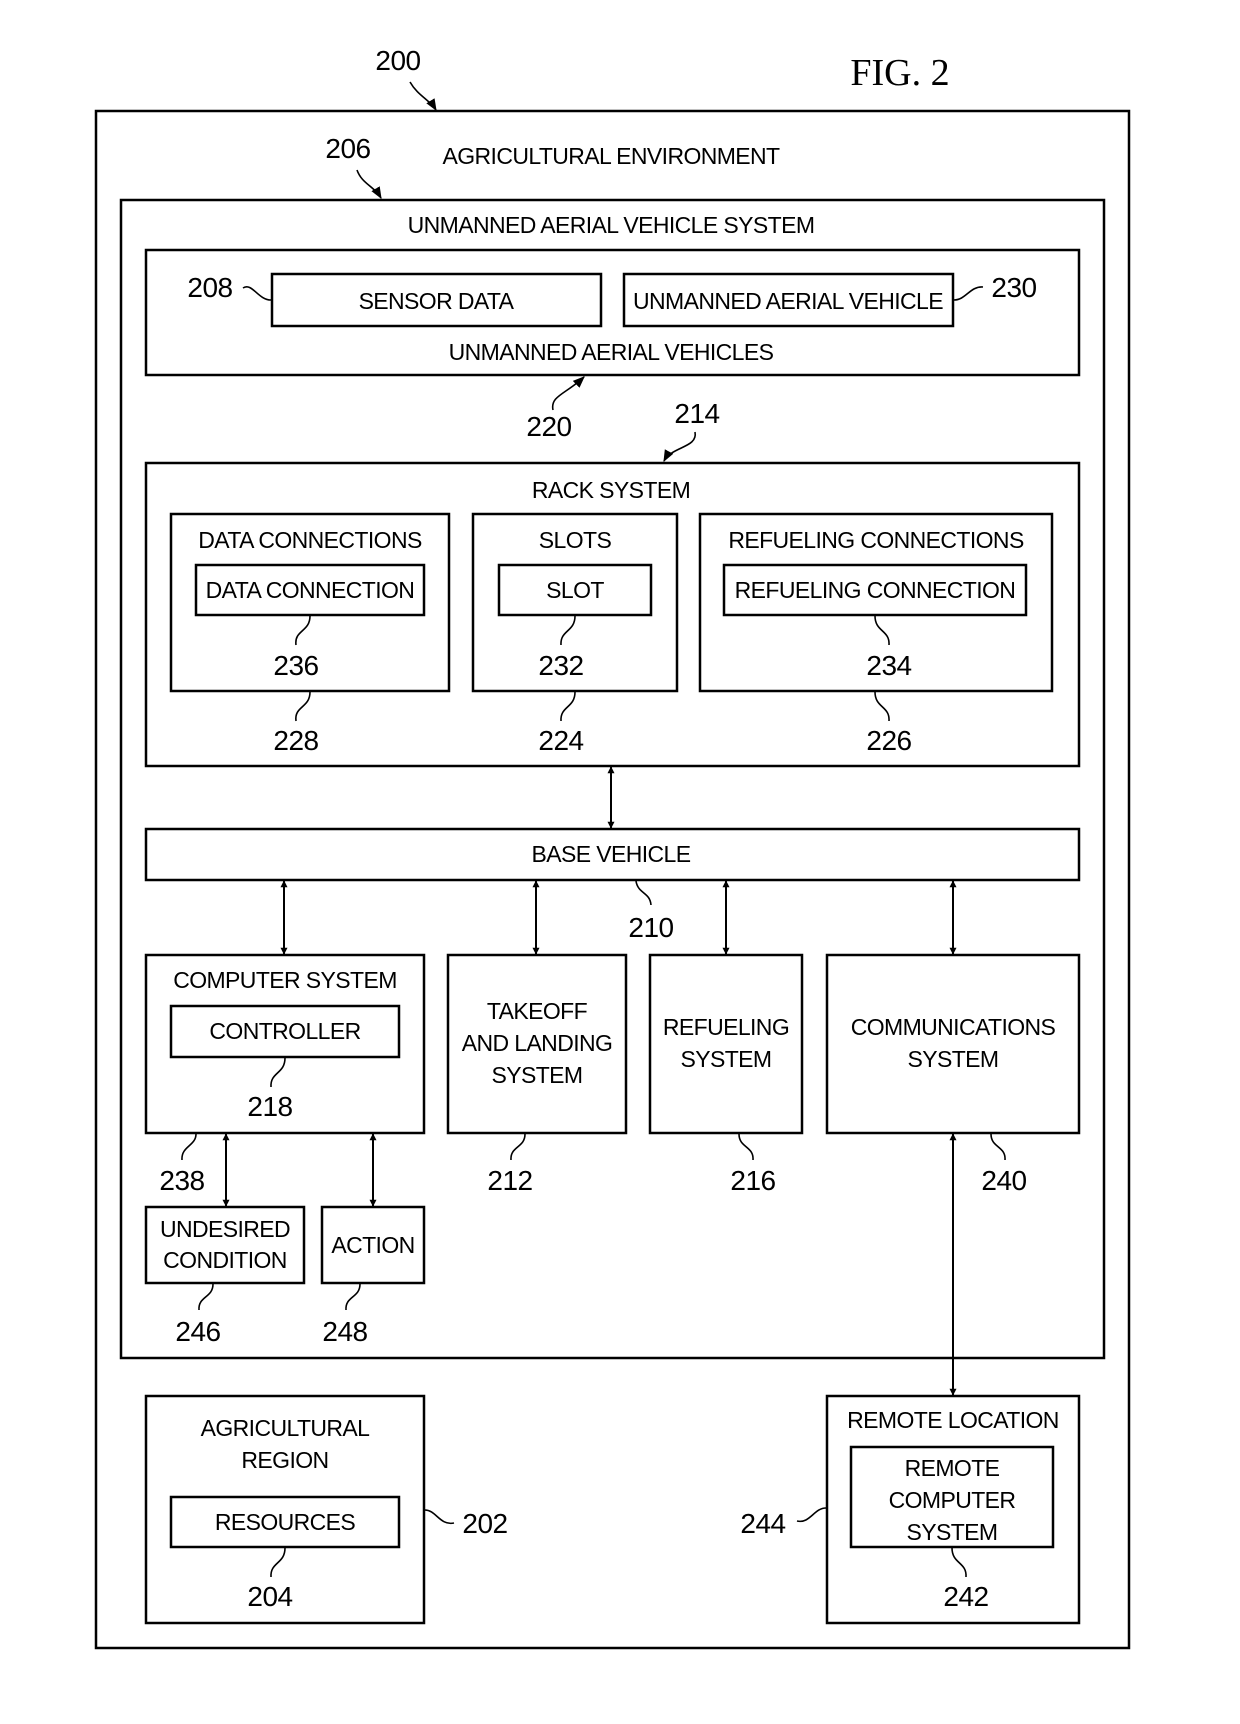  Describe the element at coordinates (575, 590) in the screenshot. I see `slot-label: SLOT` at that location.